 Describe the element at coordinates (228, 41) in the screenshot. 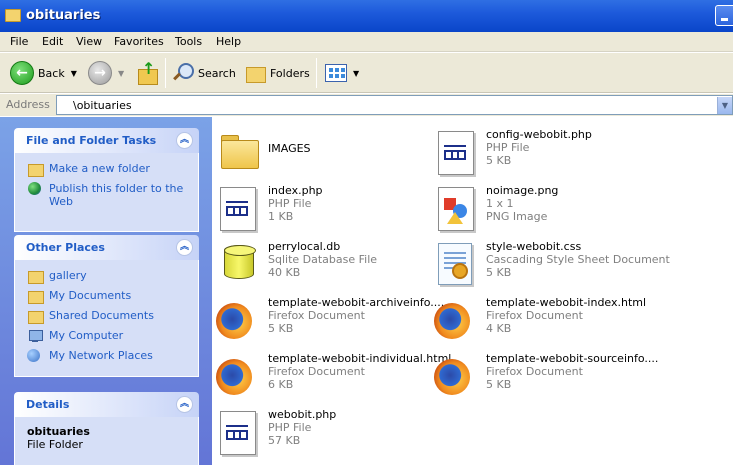

I see `menu-help: Help` at that location.